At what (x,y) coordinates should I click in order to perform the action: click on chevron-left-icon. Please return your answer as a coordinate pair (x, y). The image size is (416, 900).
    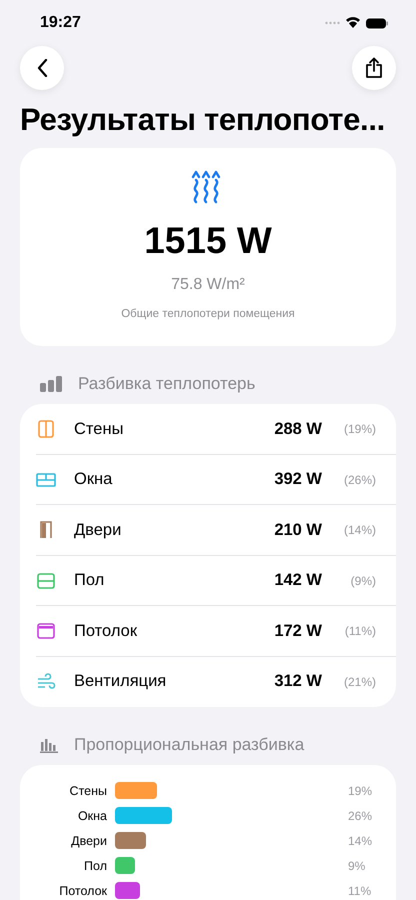
    Looking at the image, I should click on (42, 68).